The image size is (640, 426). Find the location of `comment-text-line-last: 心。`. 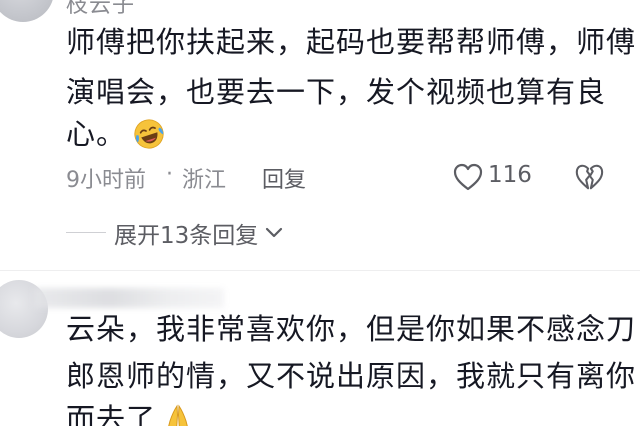

comment-text-line-last: 心。 is located at coordinates (116, 134).